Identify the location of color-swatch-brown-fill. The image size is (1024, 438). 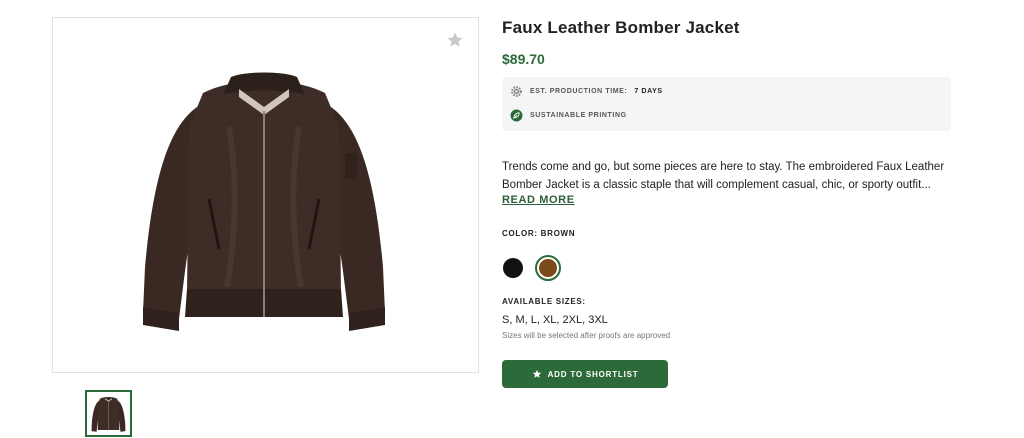
(548, 268).